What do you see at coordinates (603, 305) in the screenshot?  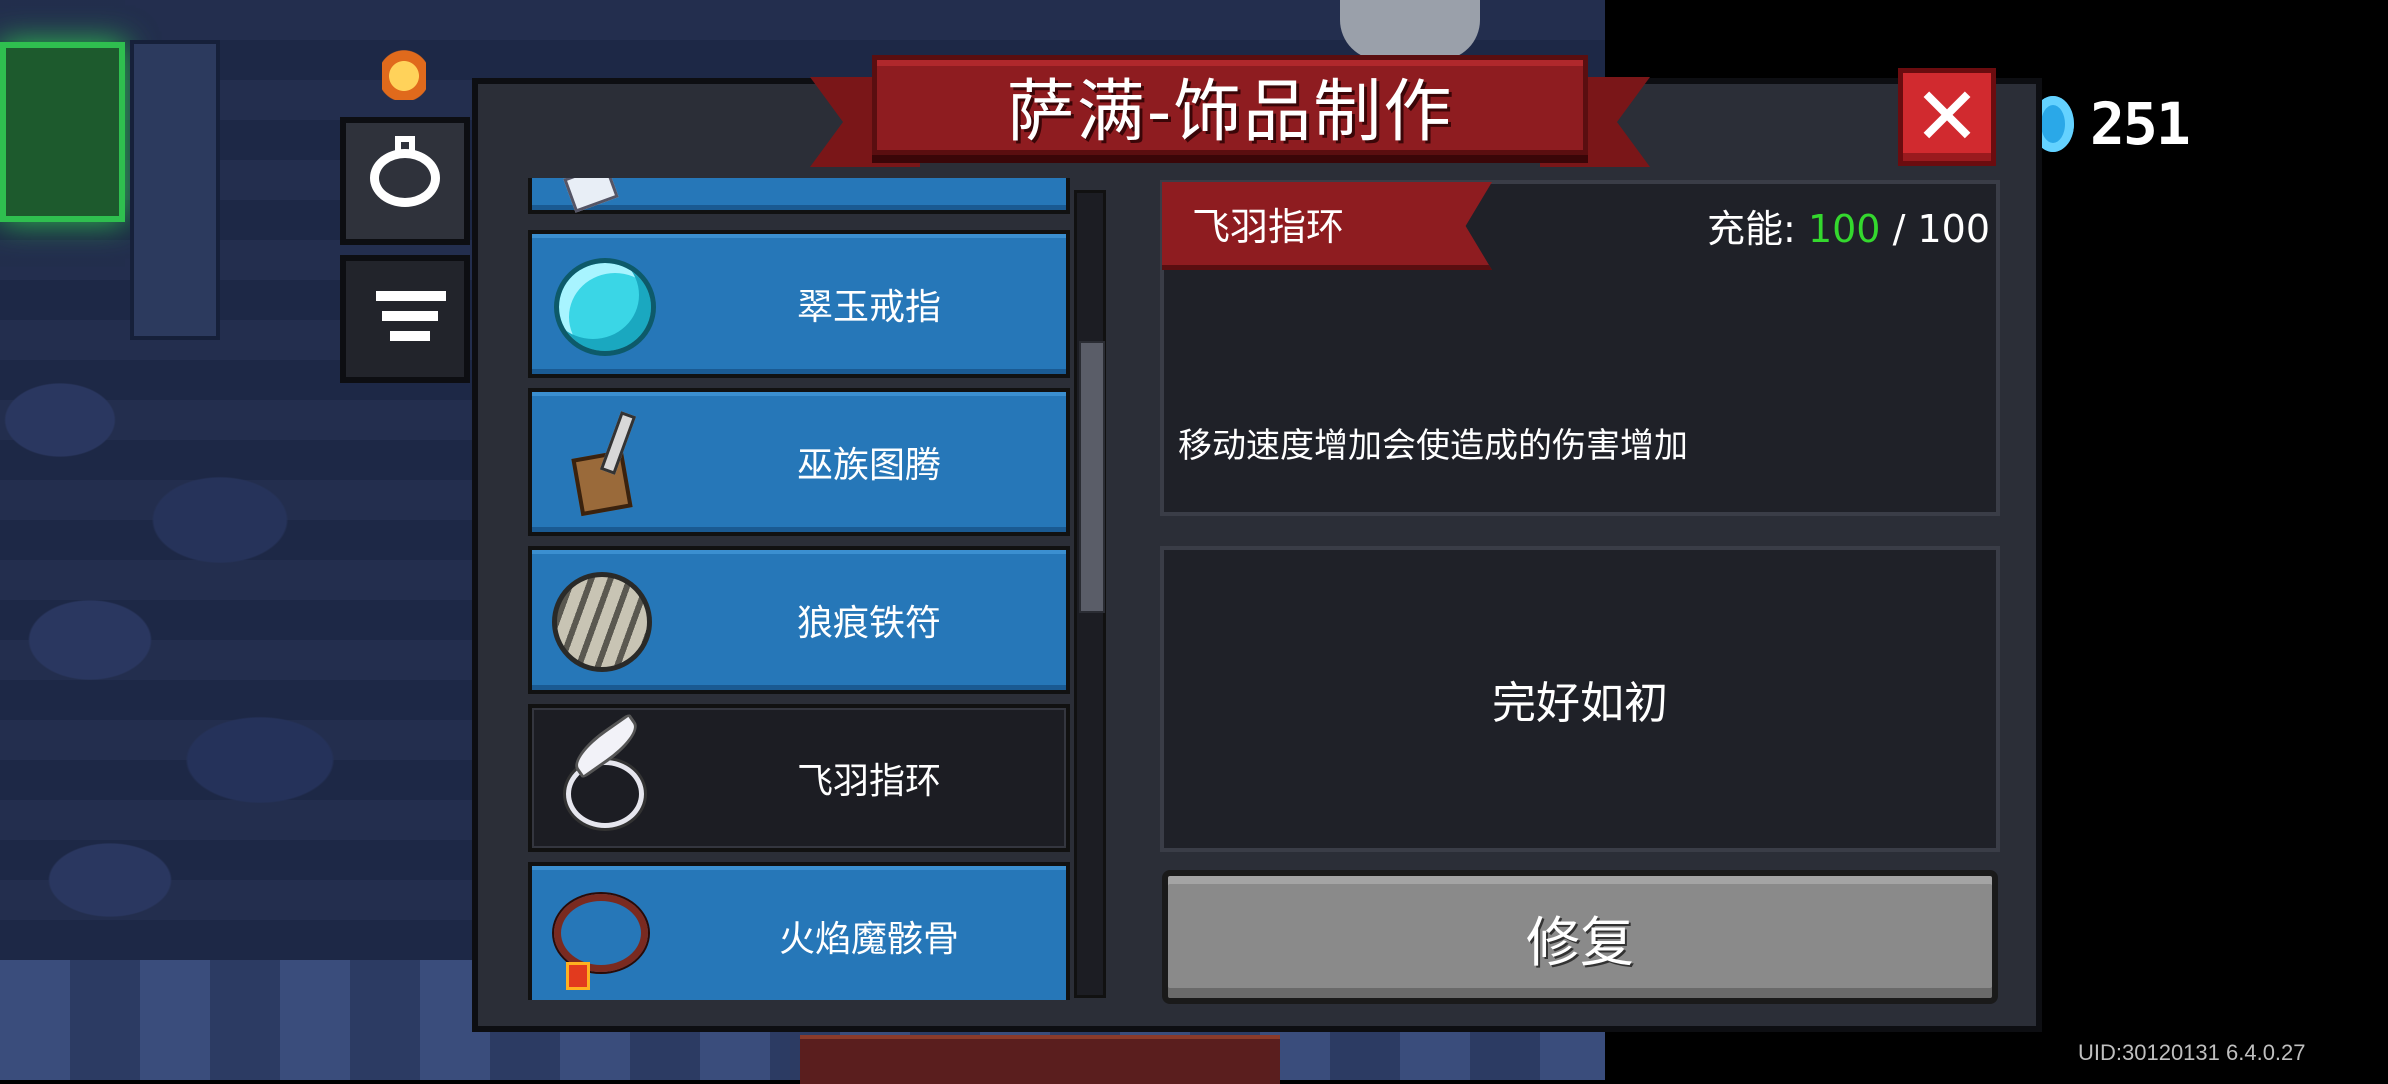 I see `jade-ring-icon` at bounding box center [603, 305].